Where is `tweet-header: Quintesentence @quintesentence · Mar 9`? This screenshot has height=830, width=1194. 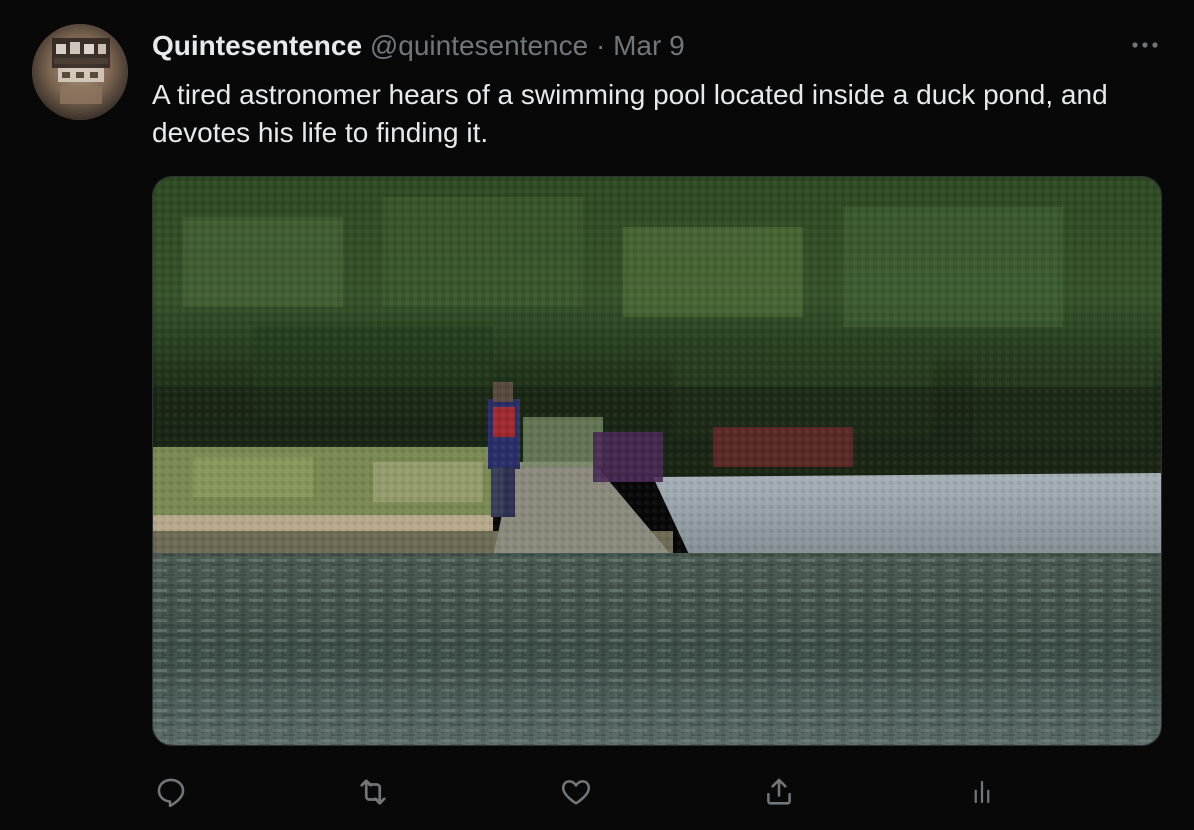 tweet-header: Quintesentence @quintesentence · Mar 9 is located at coordinates (418, 46).